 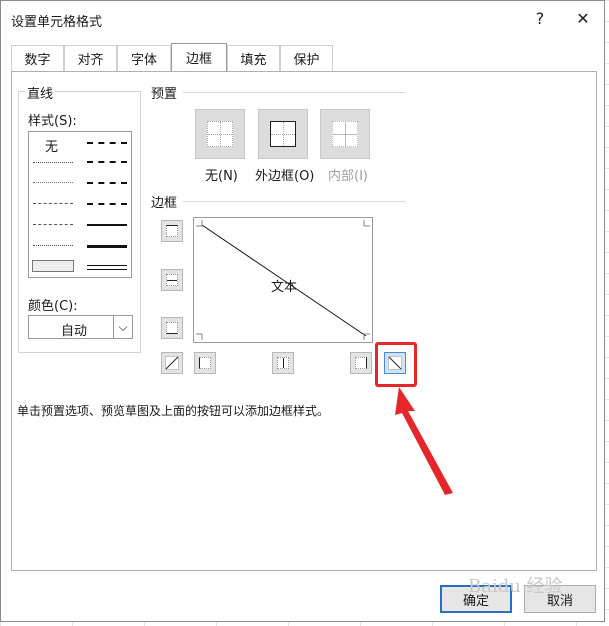 I want to click on border-right-icon, so click(x=361, y=363).